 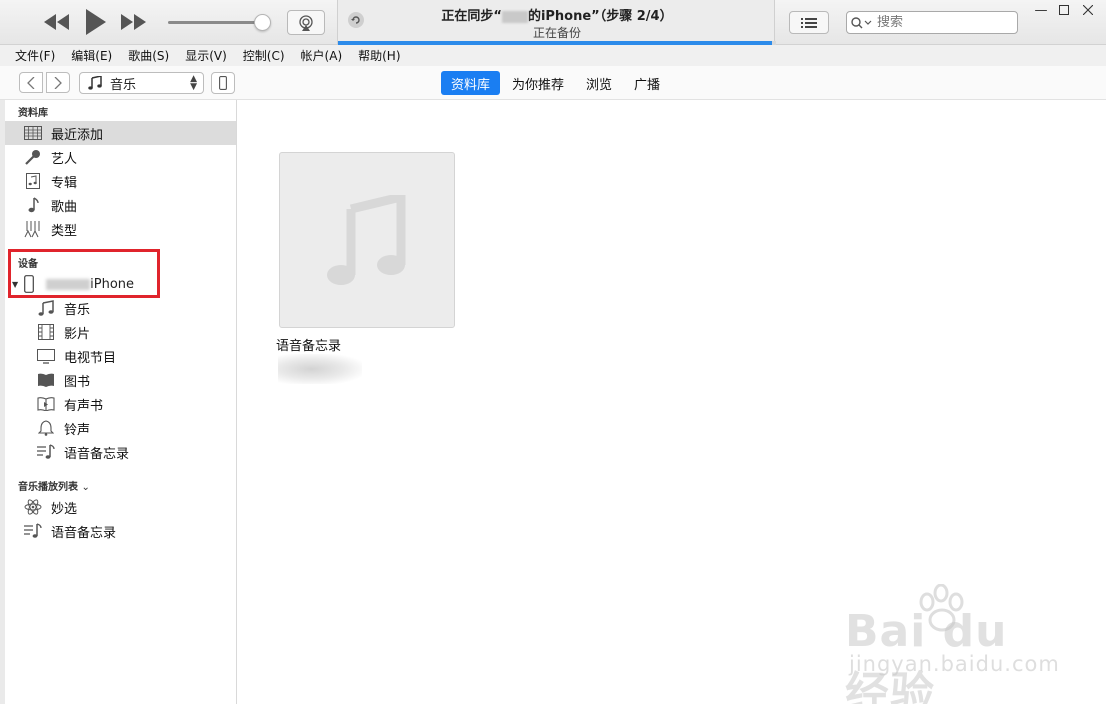 I want to click on sidebar-item-label: 最近添加, so click(x=77, y=135).